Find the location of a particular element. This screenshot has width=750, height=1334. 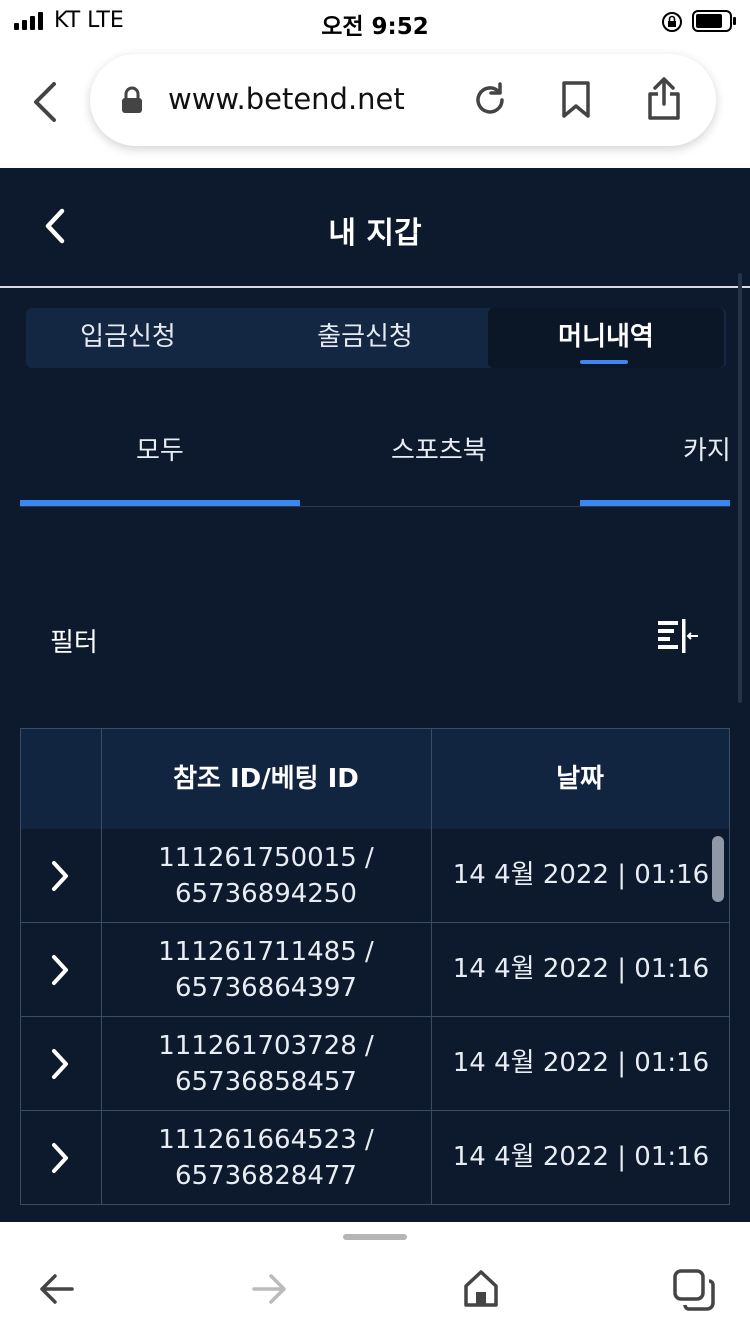

bet-id: 65736864397 is located at coordinates (266, 987).